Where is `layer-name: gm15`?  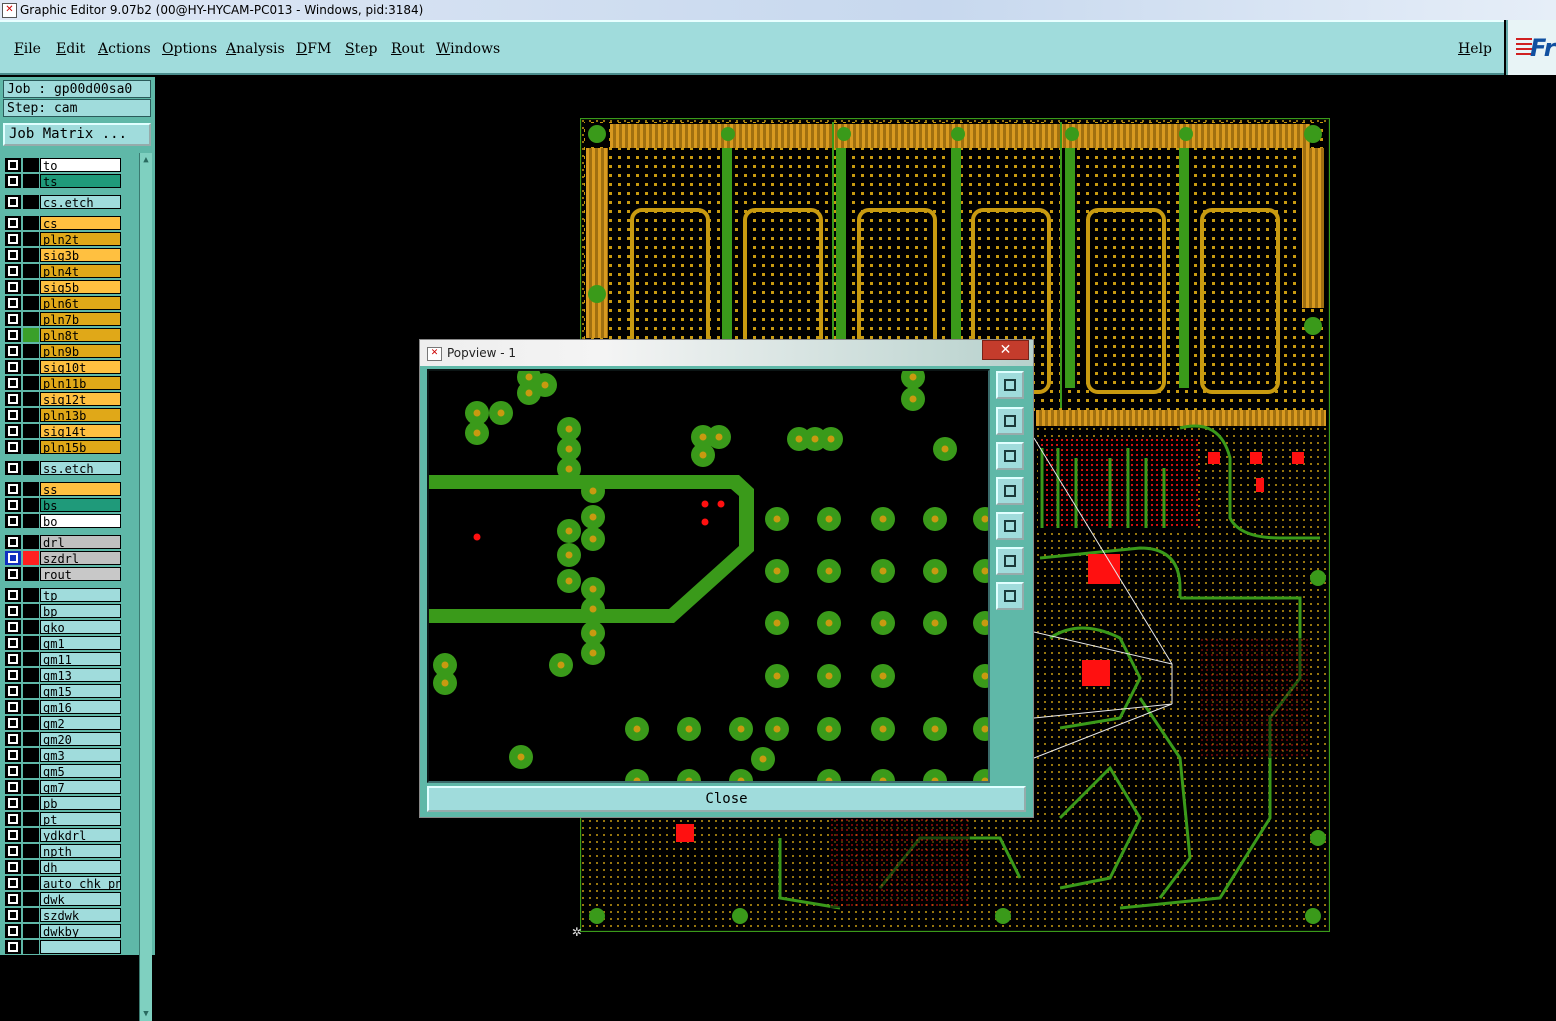
layer-name: gm15 is located at coordinates (80, 691).